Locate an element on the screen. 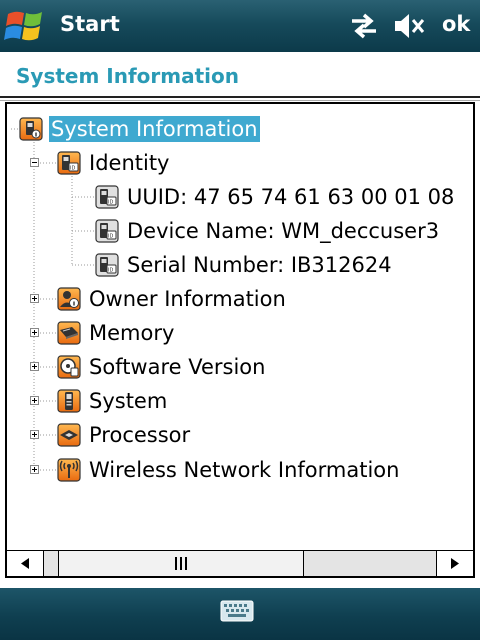 This screenshot has height=640, width=480. tree-node-label: Wireless Network Information is located at coordinates (244, 470).